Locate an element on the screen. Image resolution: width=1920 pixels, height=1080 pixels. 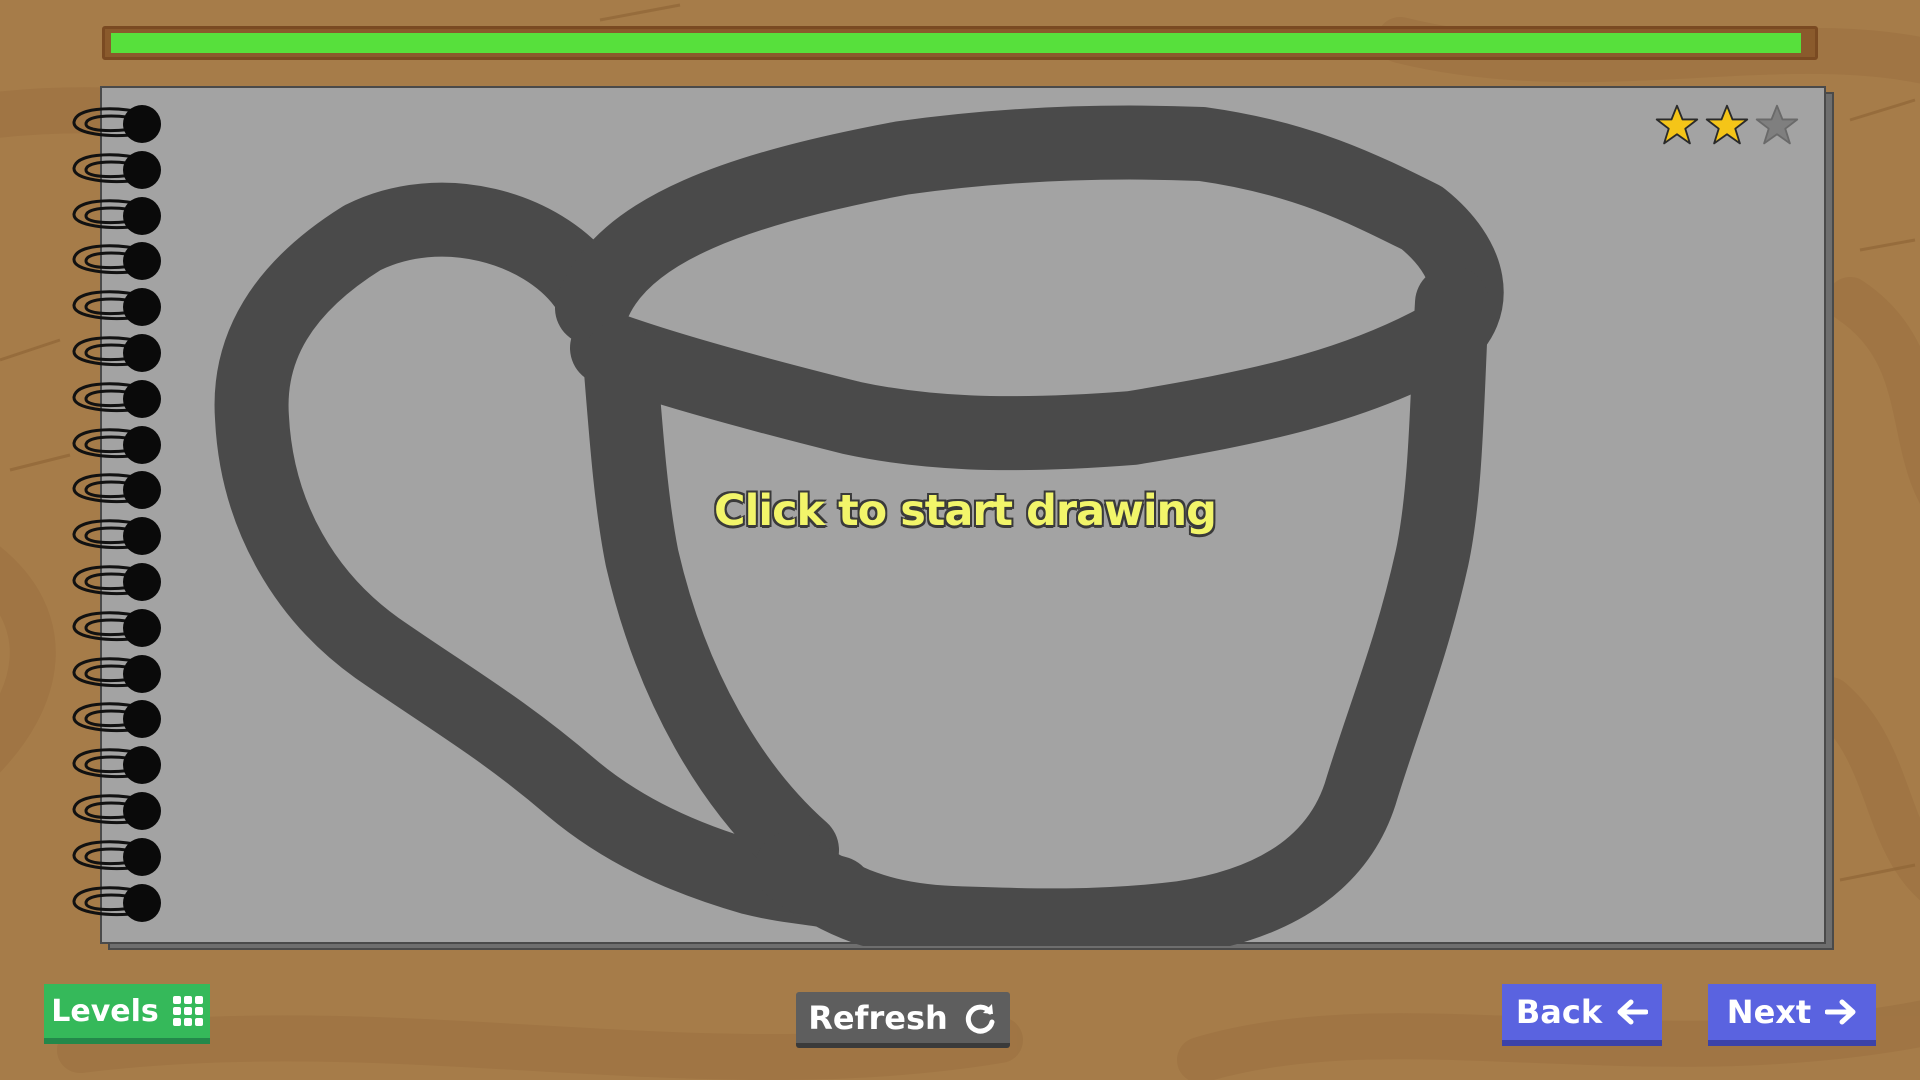
levels-button-label: Levels is located at coordinates (105, 1011).